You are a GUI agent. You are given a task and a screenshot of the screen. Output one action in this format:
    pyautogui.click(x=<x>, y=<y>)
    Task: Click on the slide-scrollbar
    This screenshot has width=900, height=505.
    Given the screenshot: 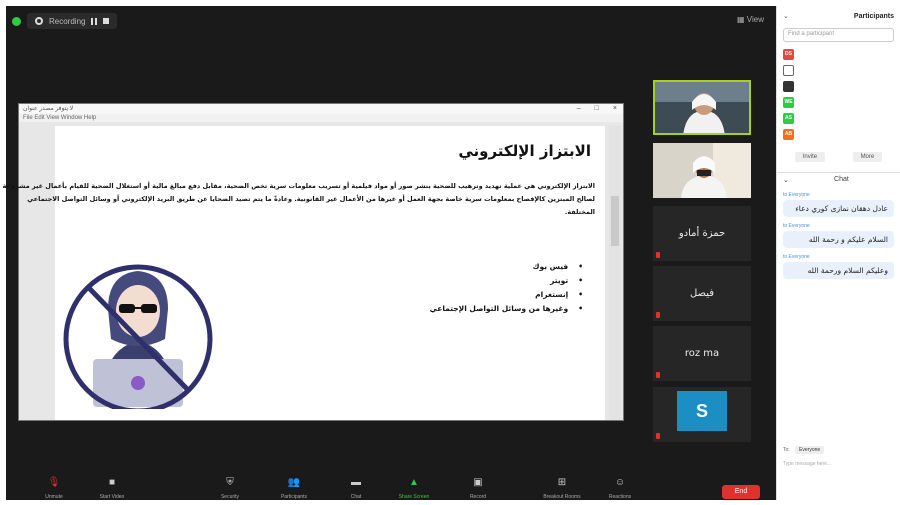 What is the action you would take?
    pyautogui.click(x=615, y=273)
    